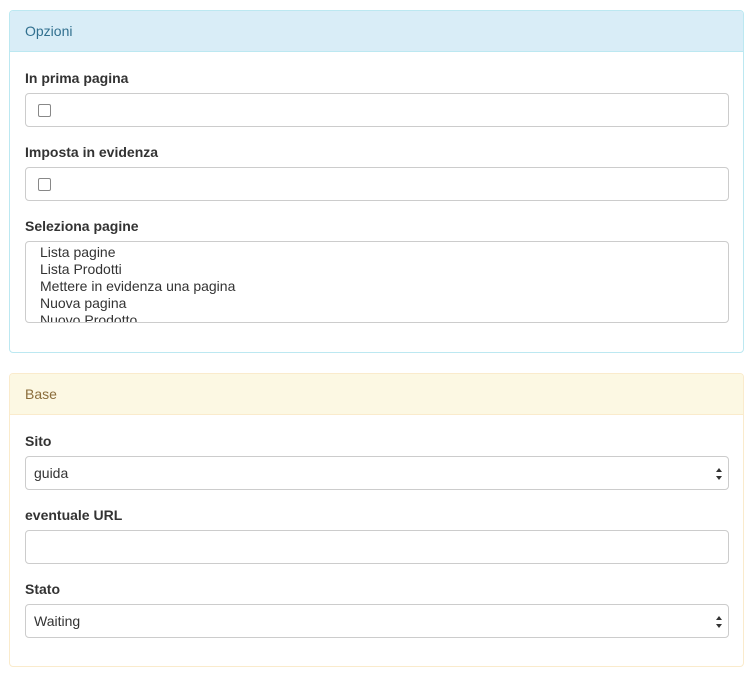 The height and width of the screenshot is (681, 753). Describe the element at coordinates (44, 110) in the screenshot. I see `front-page-checkbox` at that location.